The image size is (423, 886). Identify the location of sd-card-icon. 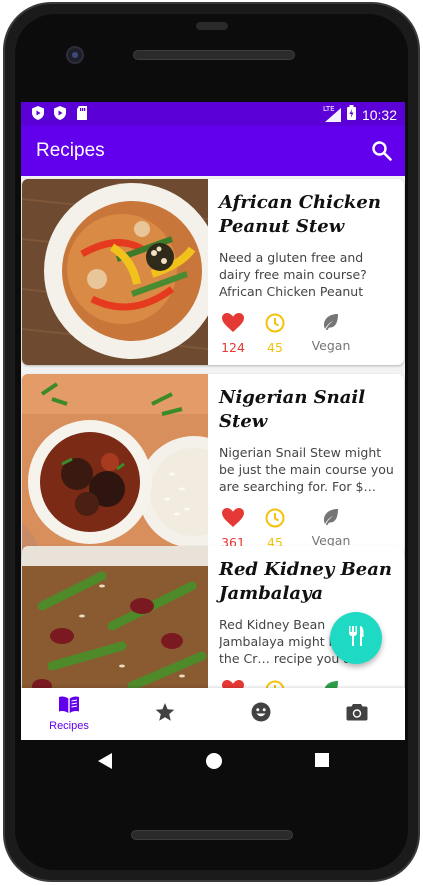
(82, 113).